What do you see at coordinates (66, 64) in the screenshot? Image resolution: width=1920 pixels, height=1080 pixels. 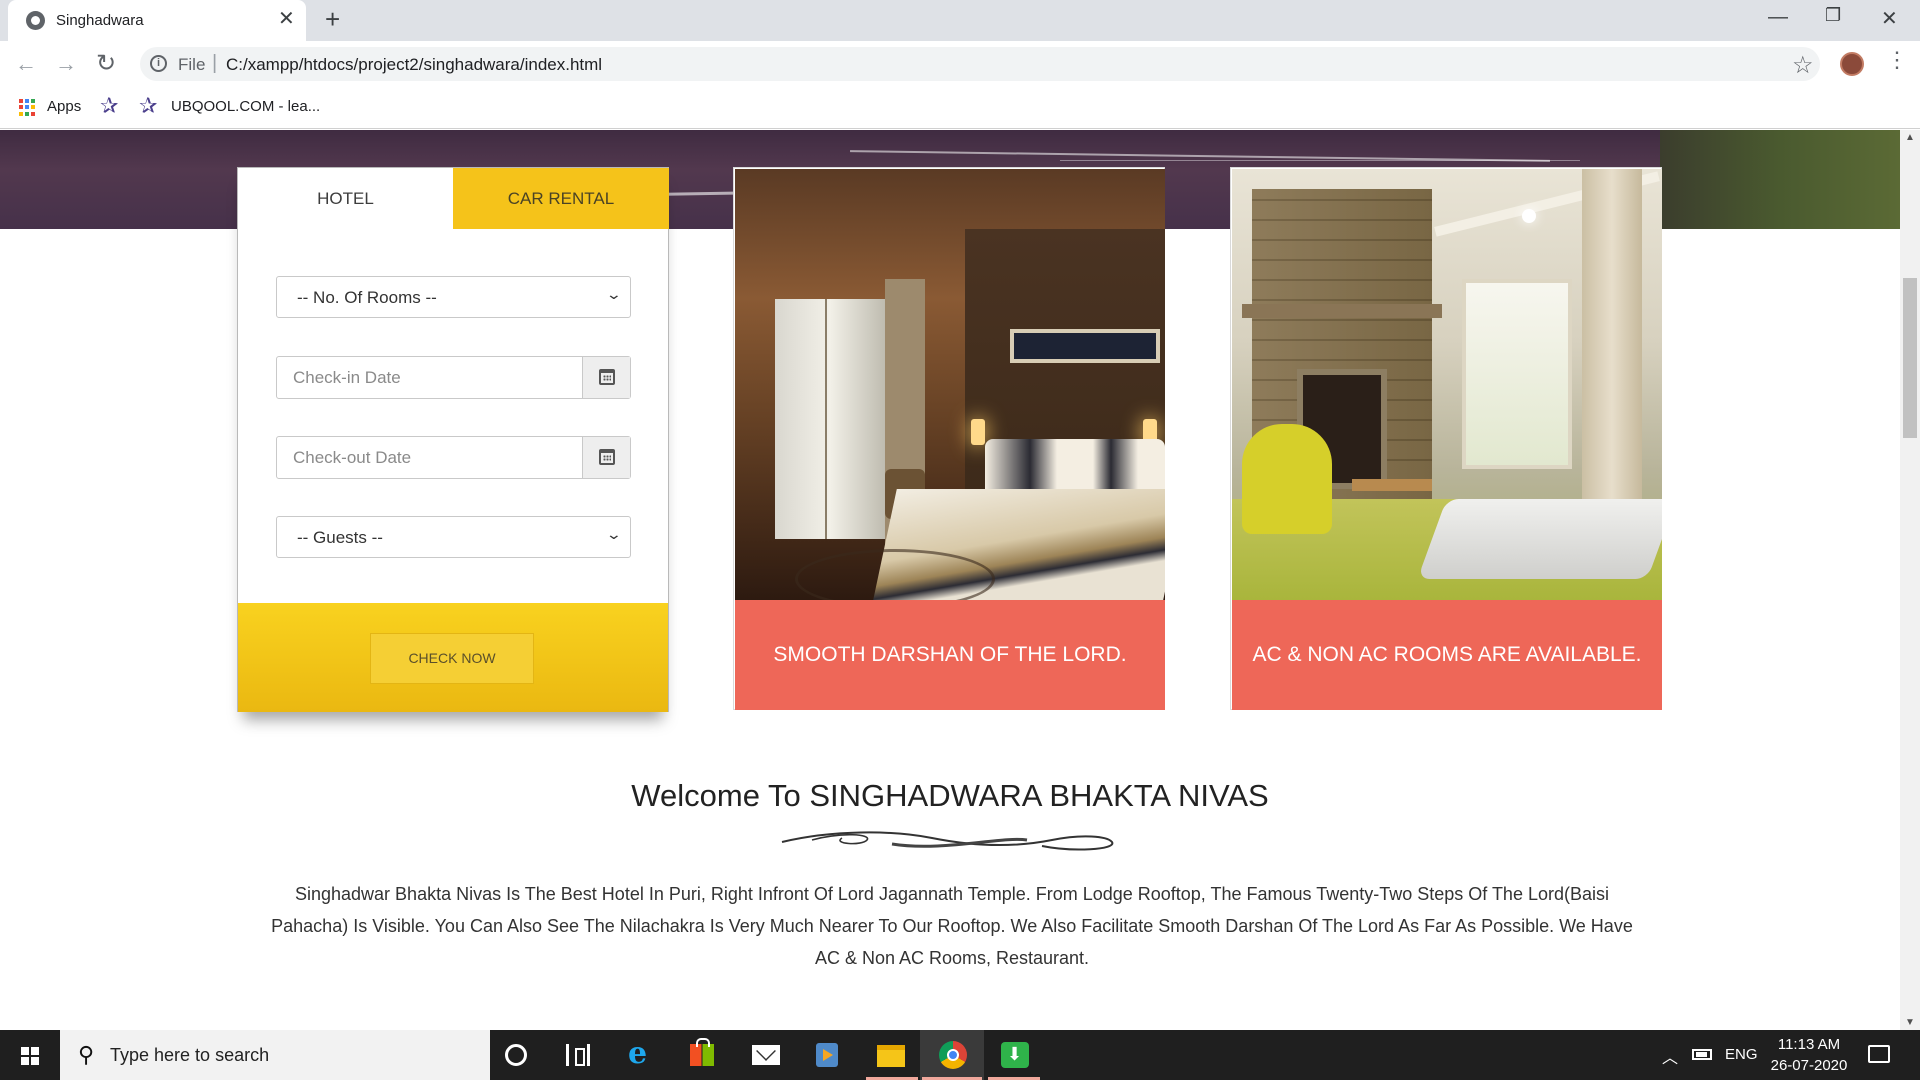 I see `forward-icon: →` at bounding box center [66, 64].